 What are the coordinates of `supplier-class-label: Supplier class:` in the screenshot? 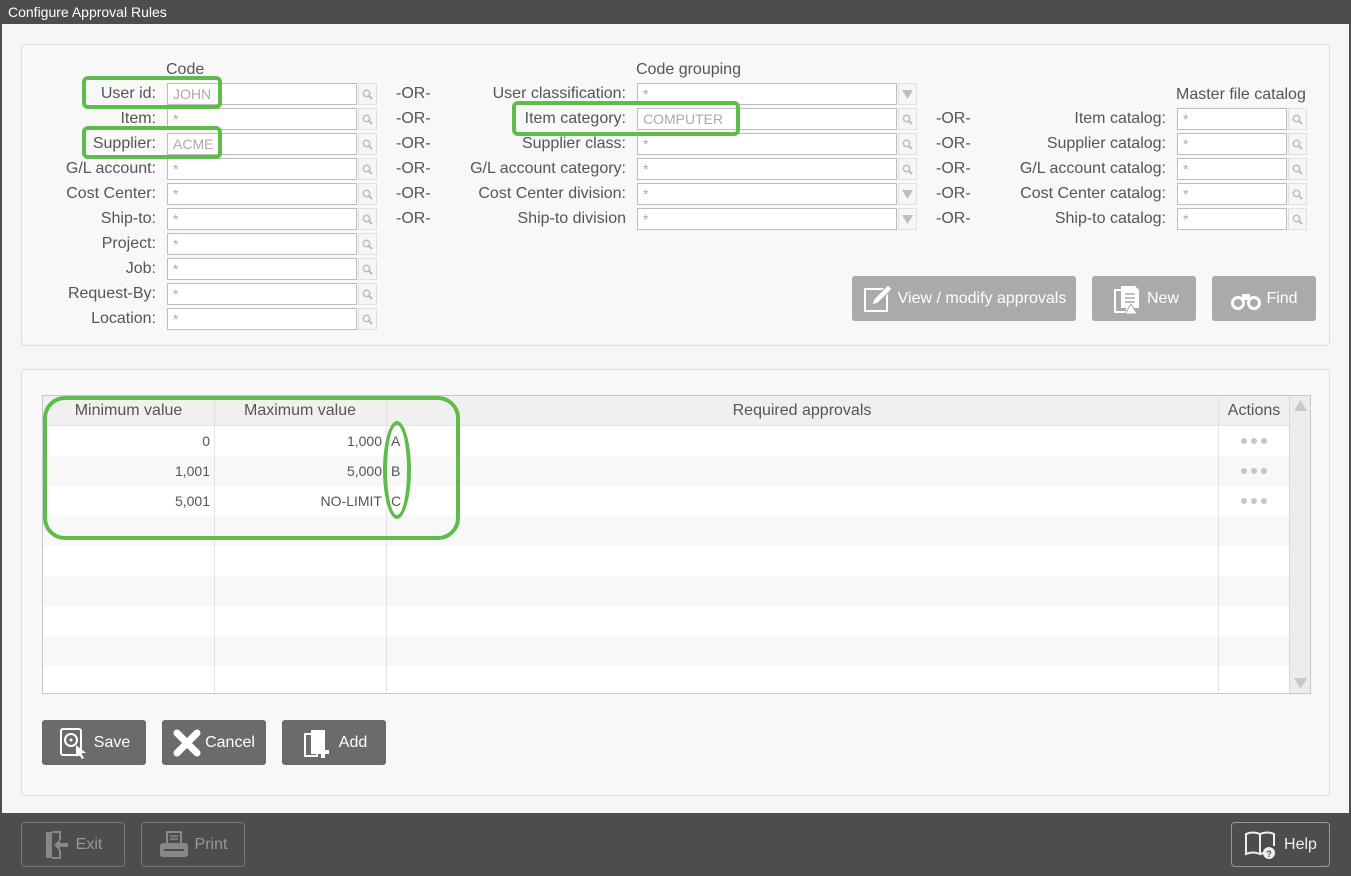 It's located at (573, 143).